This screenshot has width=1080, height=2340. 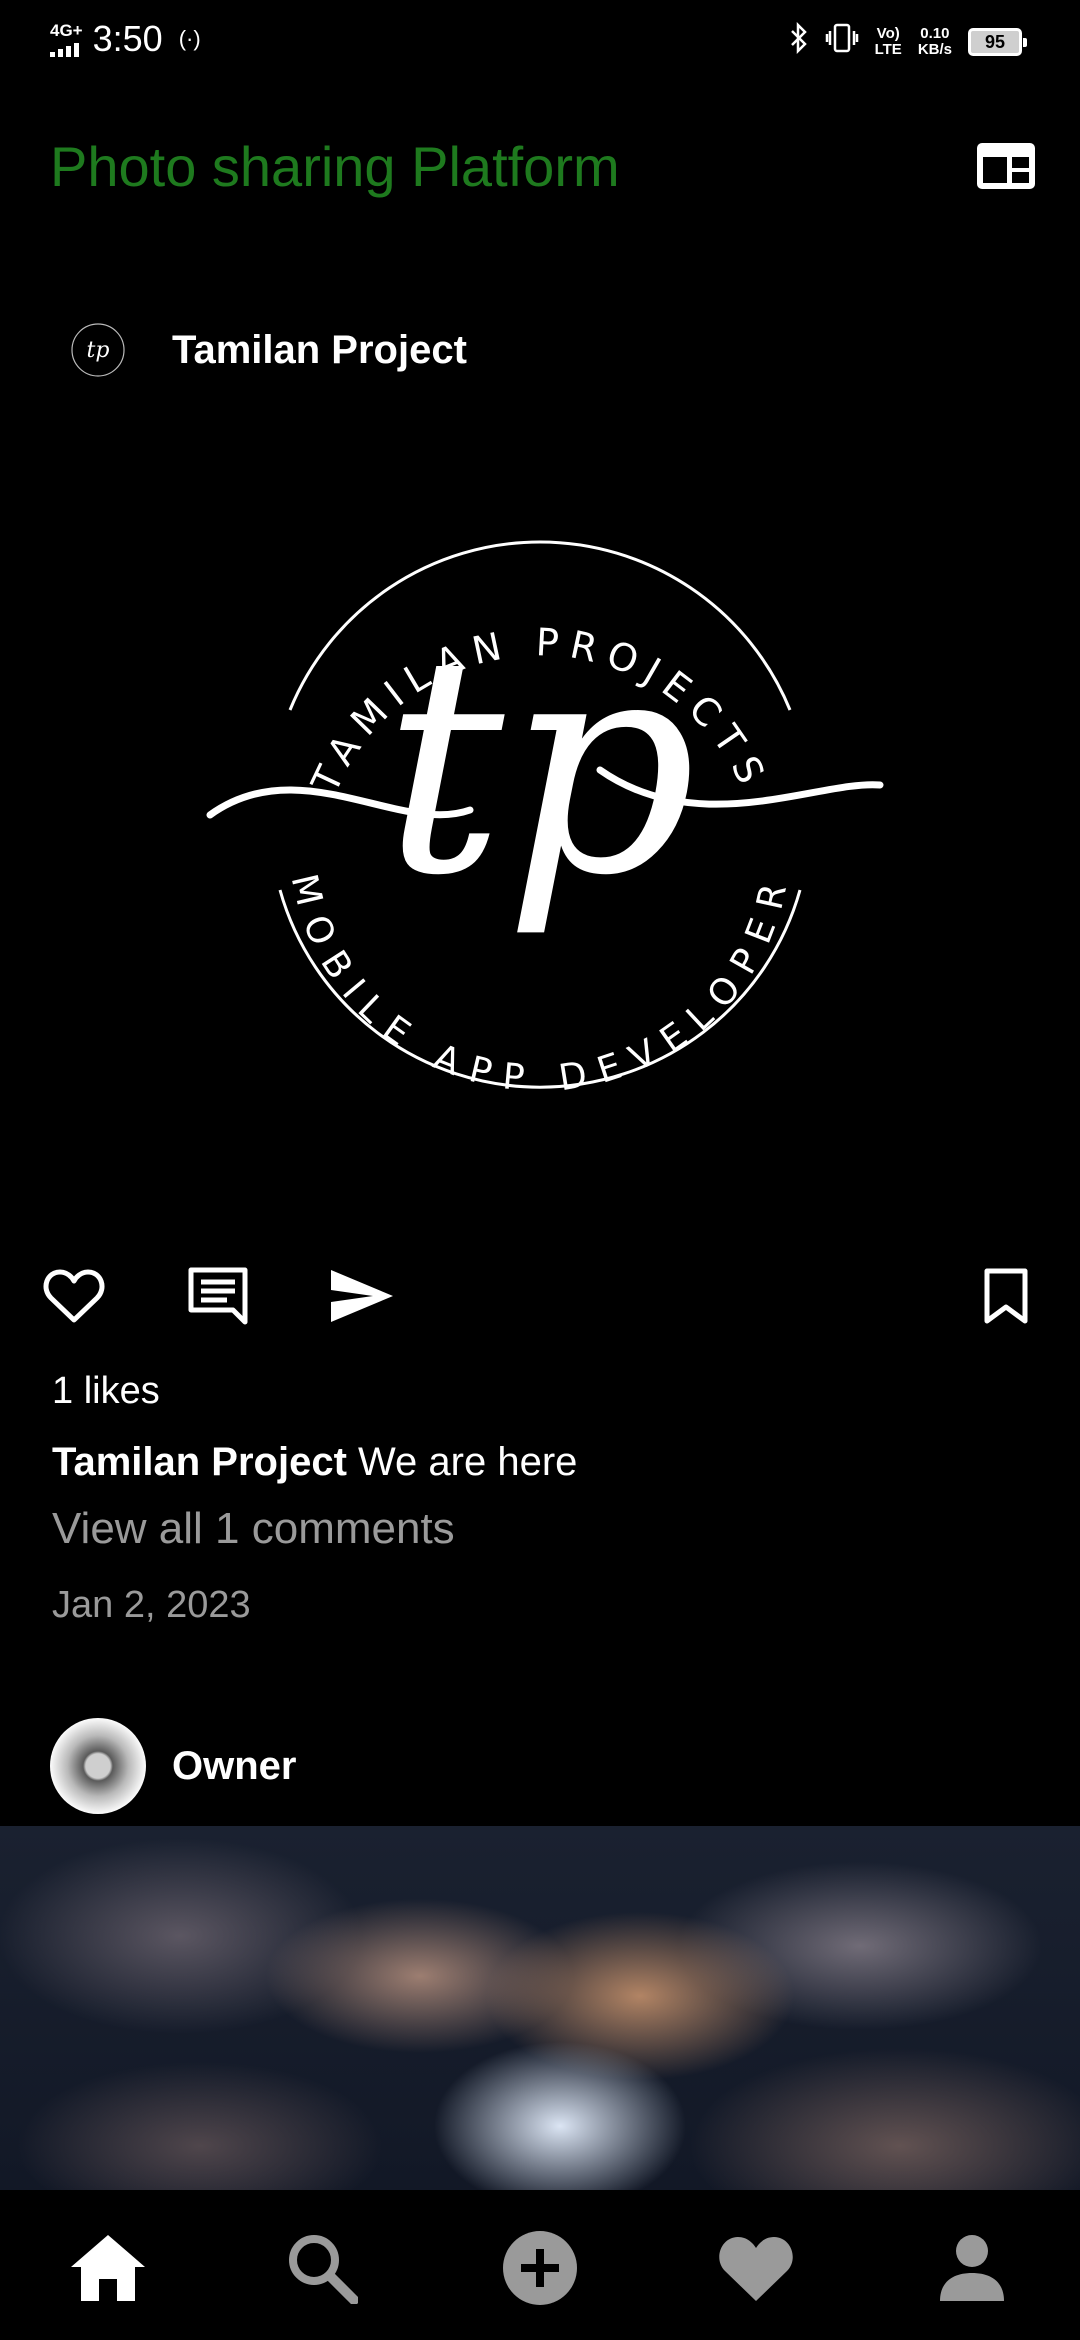 I want to click on profile-icon, so click(x=972, y=2268).